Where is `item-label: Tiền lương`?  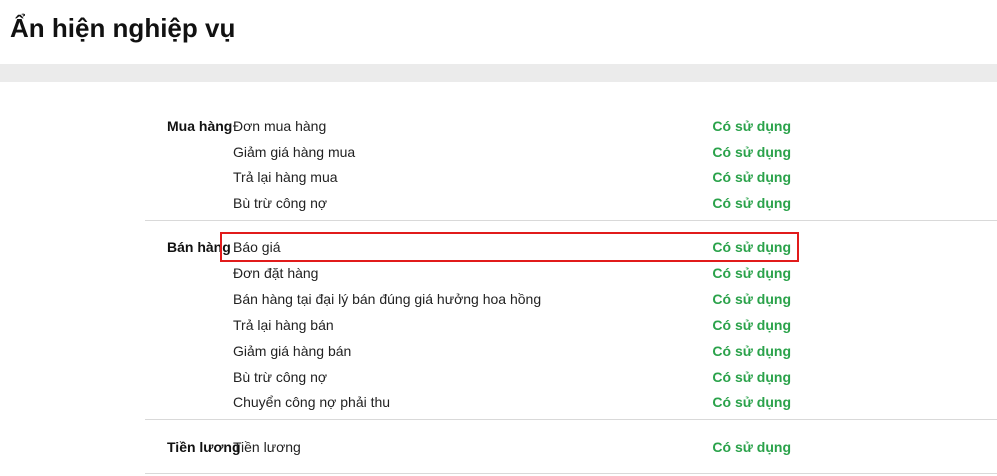 item-label: Tiền lương is located at coordinates (267, 447).